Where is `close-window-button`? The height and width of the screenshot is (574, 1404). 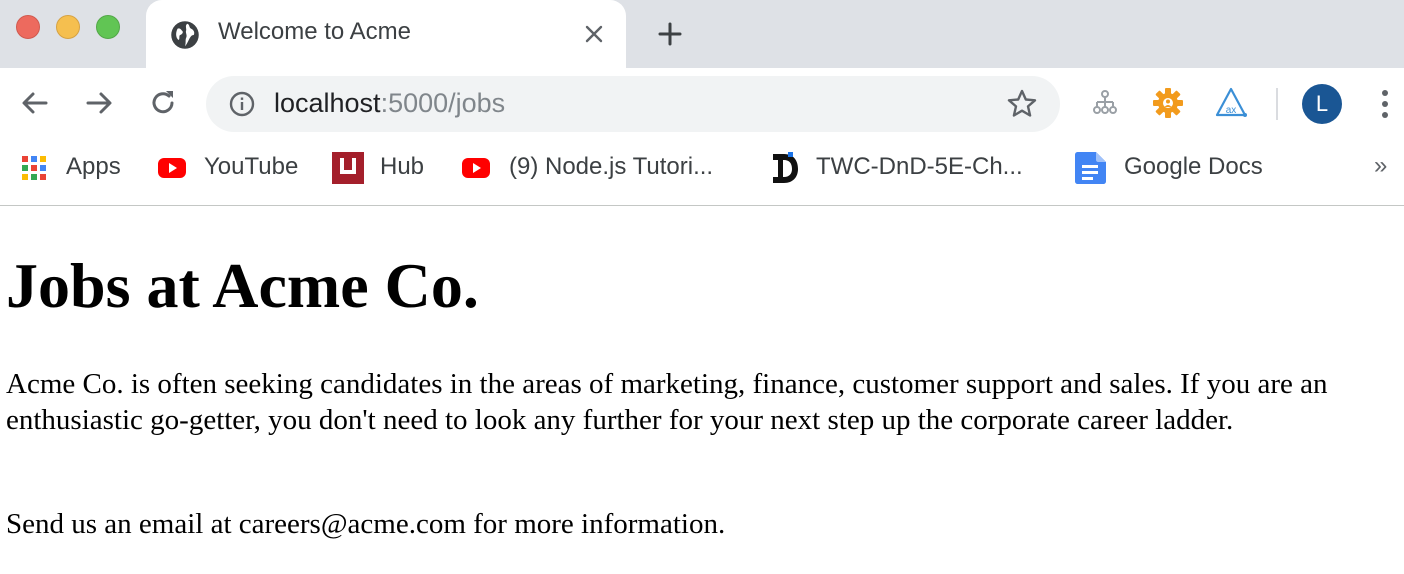 close-window-button is located at coordinates (28, 27).